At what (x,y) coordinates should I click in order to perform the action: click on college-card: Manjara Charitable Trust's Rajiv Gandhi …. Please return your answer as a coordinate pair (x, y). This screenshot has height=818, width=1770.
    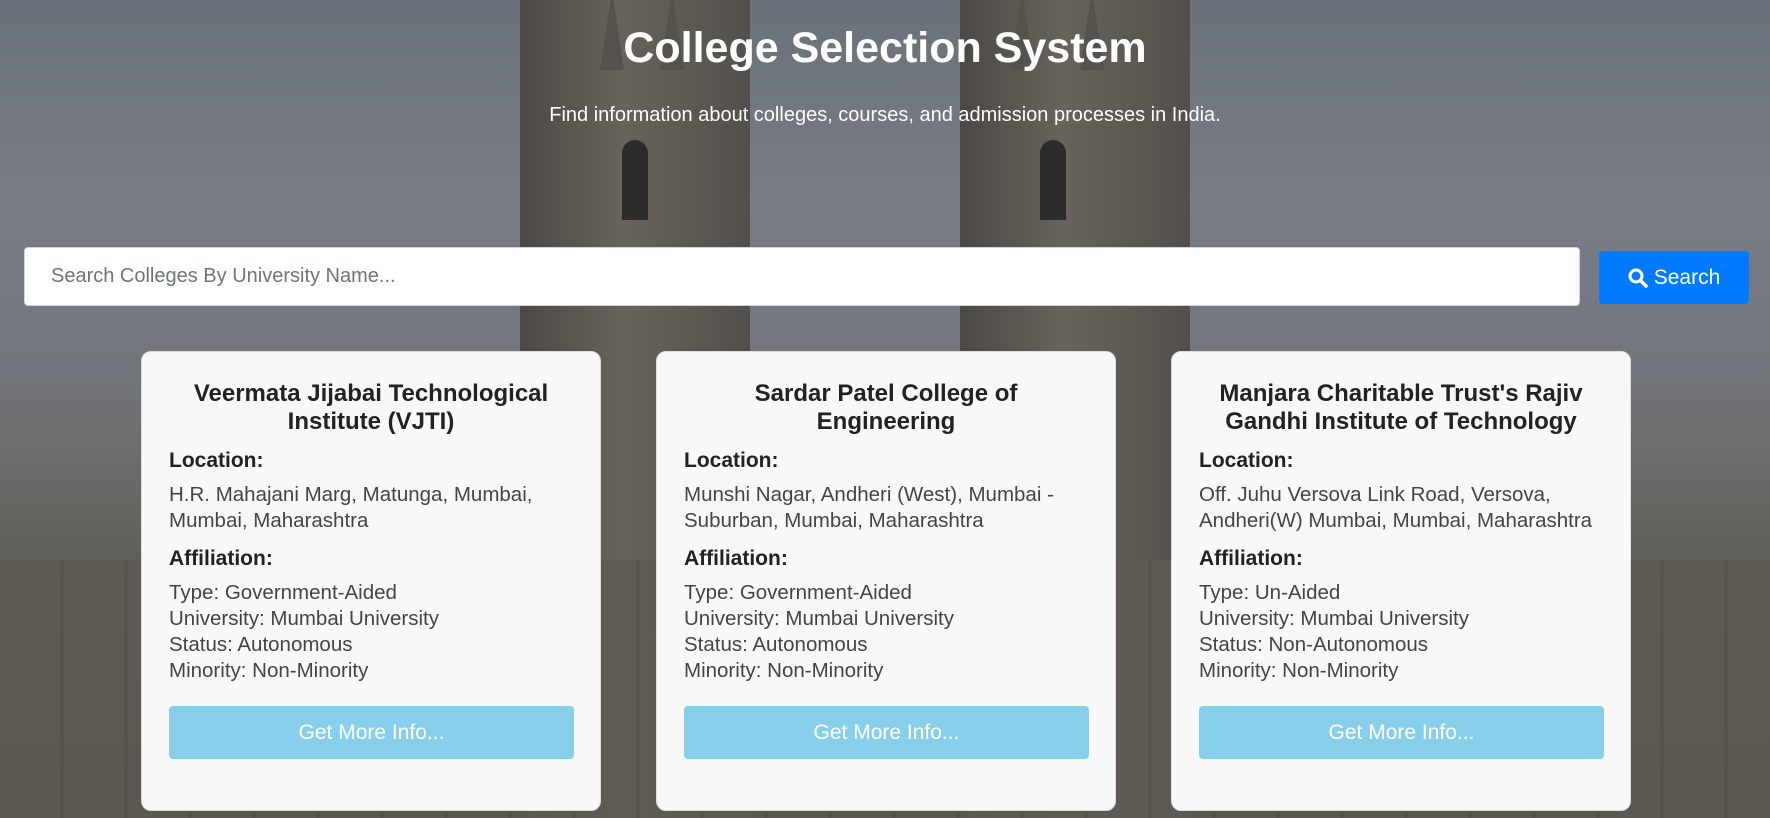
    Looking at the image, I should click on (1401, 581).